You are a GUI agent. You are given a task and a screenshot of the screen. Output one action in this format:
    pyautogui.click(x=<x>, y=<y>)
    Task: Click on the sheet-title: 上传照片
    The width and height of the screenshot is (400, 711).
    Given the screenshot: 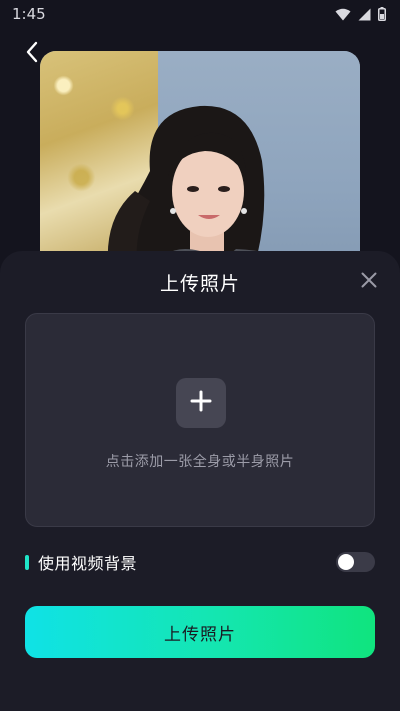 What is the action you would take?
    pyautogui.click(x=199, y=284)
    